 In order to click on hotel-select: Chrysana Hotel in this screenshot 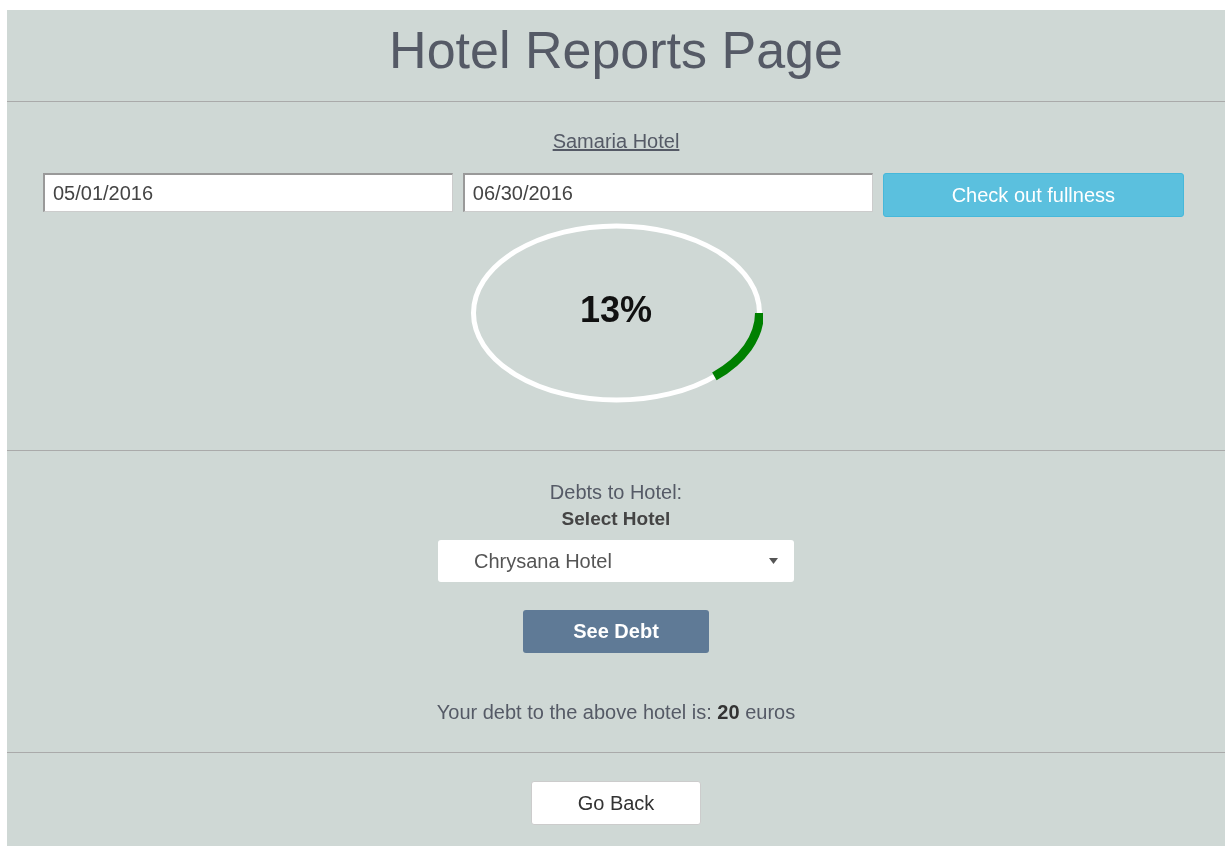, I will do `click(616, 561)`.